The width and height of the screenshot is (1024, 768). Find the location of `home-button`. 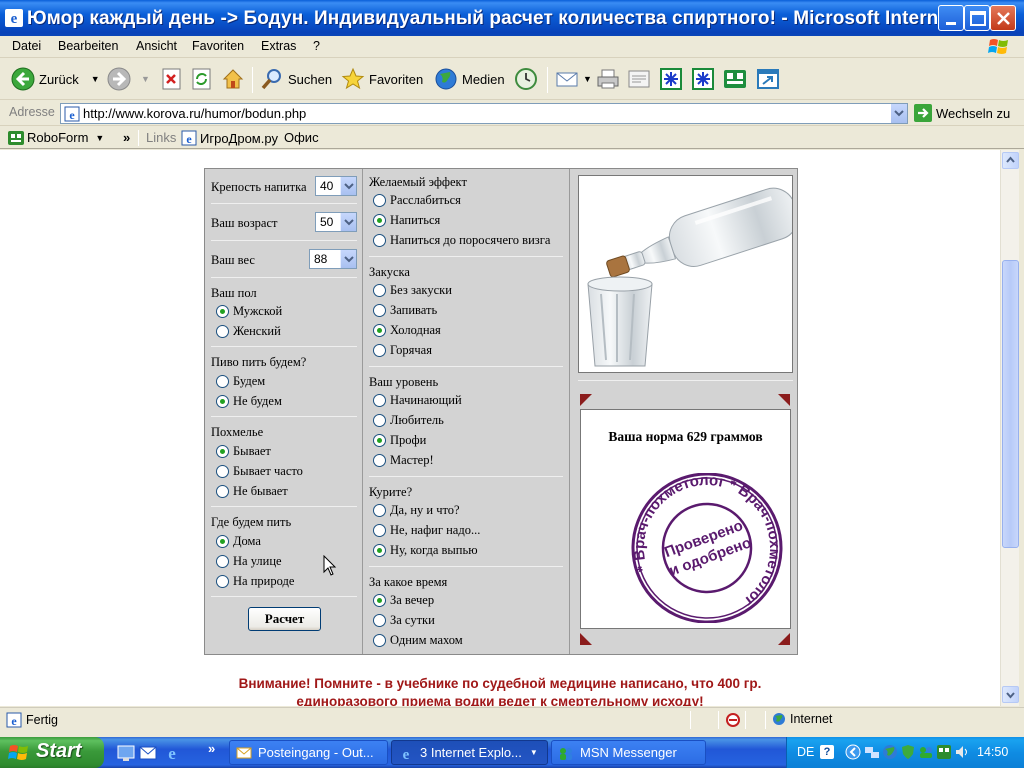

home-button is located at coordinates (233, 79).